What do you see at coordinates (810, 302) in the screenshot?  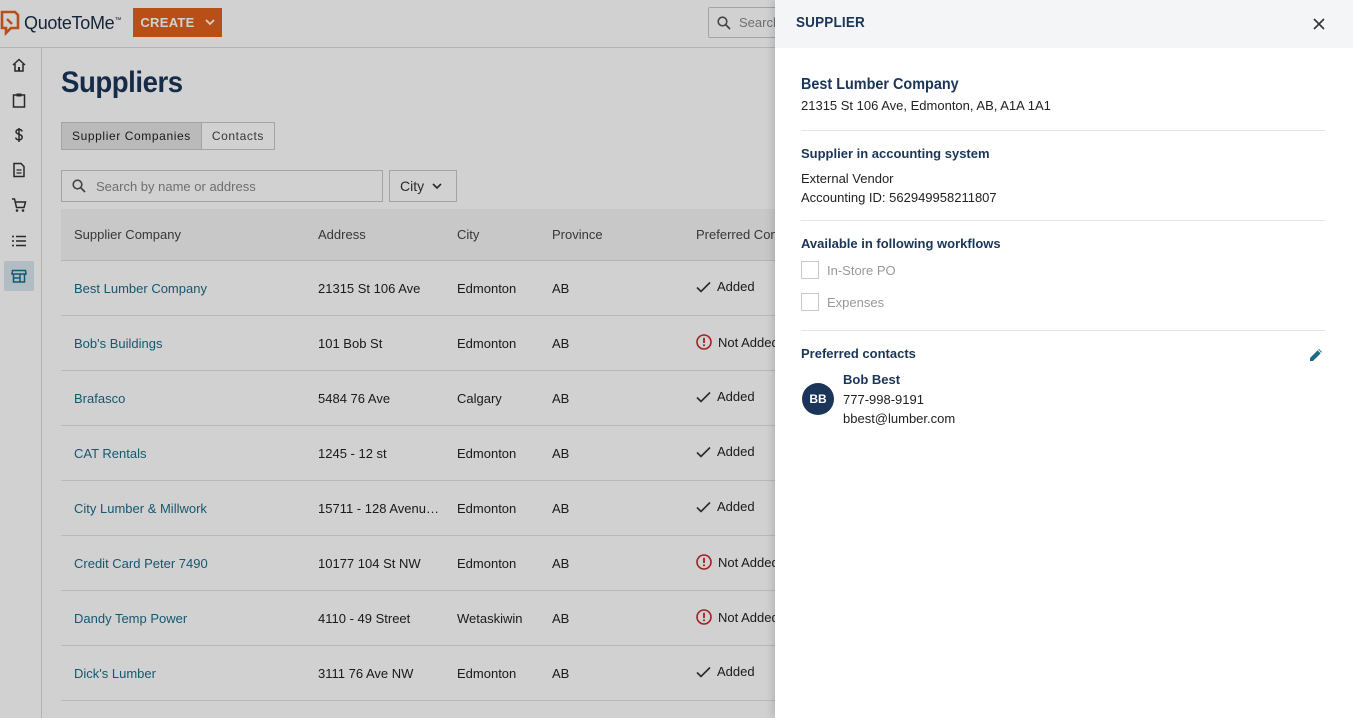 I see `expenses-checkbox` at bounding box center [810, 302].